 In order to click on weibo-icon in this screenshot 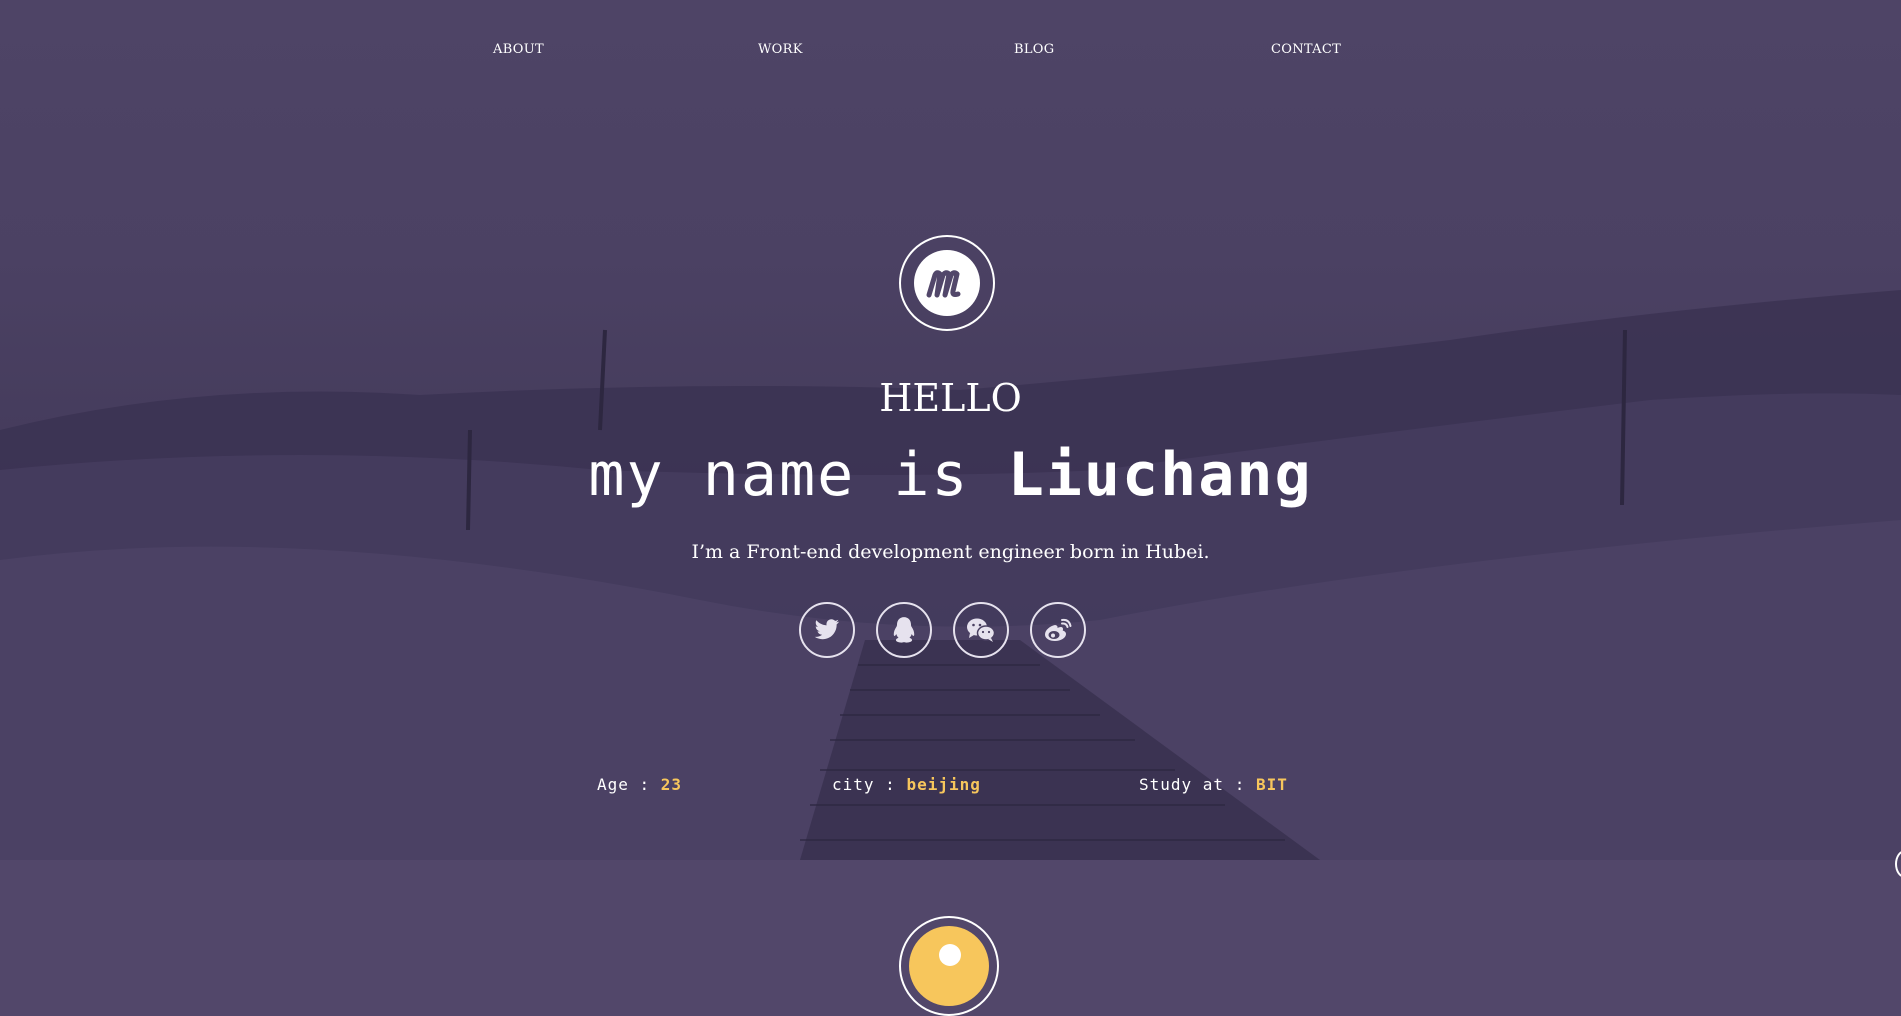, I will do `click(1058, 629)`.